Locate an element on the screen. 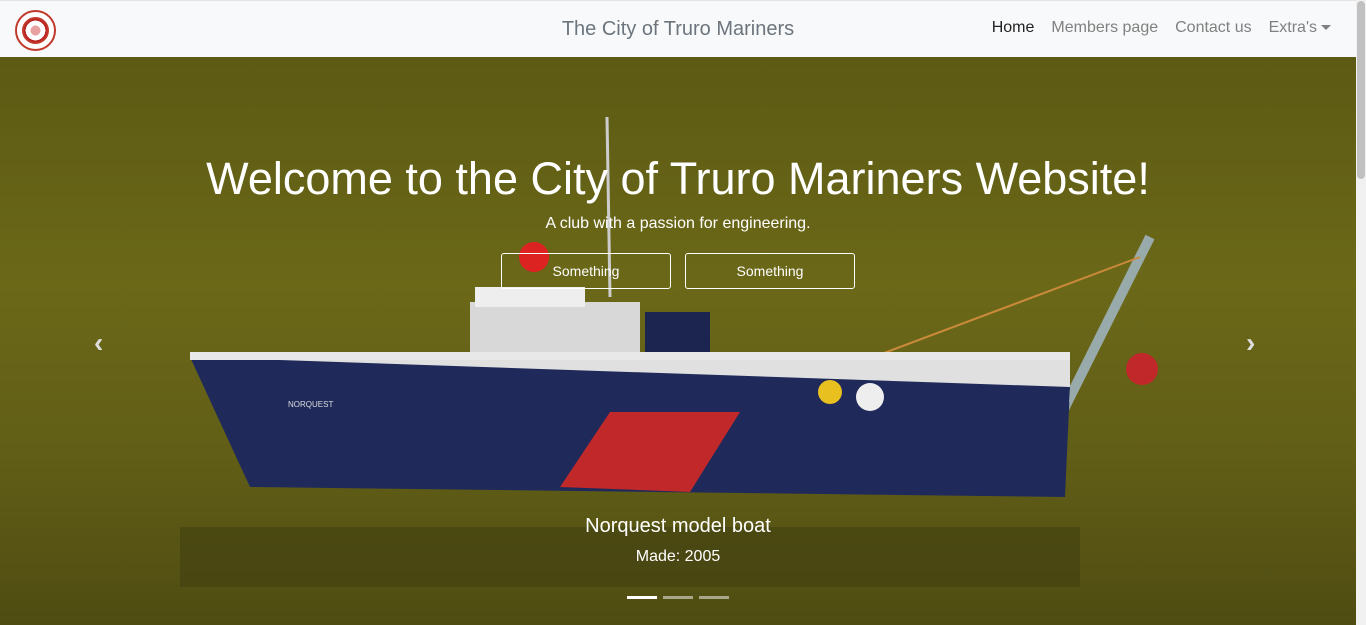 This screenshot has height=625, width=1366. carousel-caption-subtitle: Made: 2005 is located at coordinates (678, 556).